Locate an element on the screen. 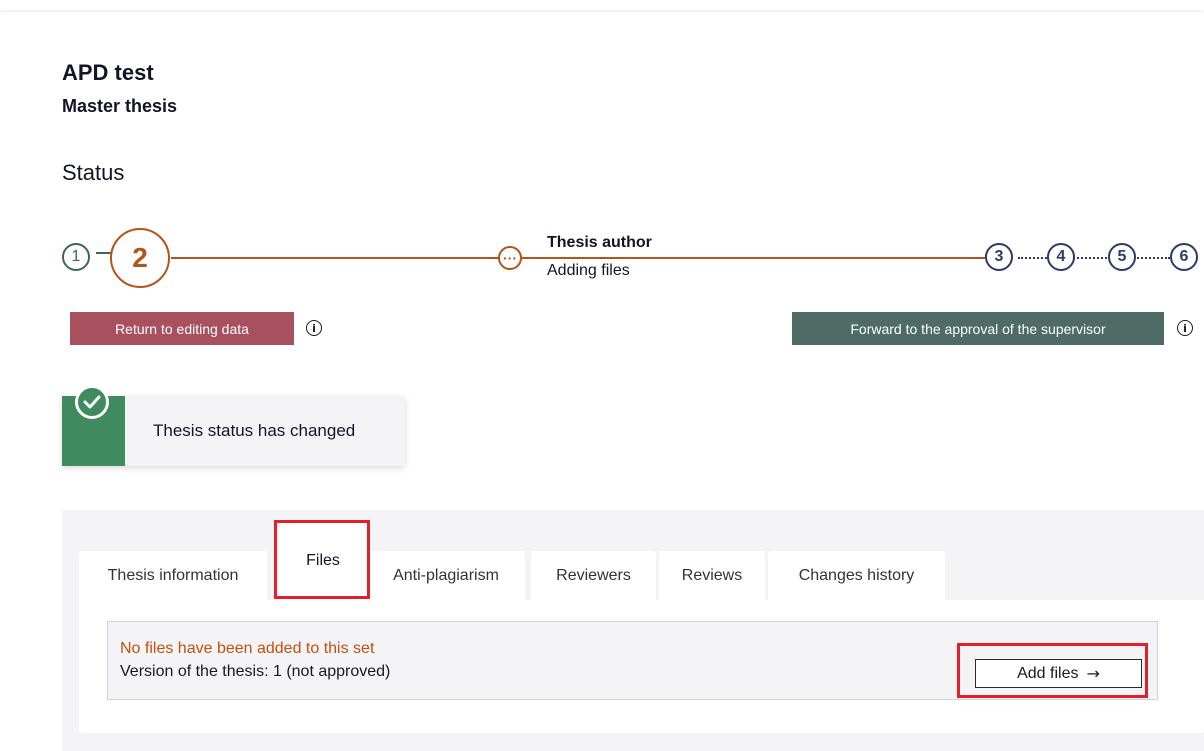 The image size is (1204, 751). ellipsis-icon: ··· is located at coordinates (510, 258).